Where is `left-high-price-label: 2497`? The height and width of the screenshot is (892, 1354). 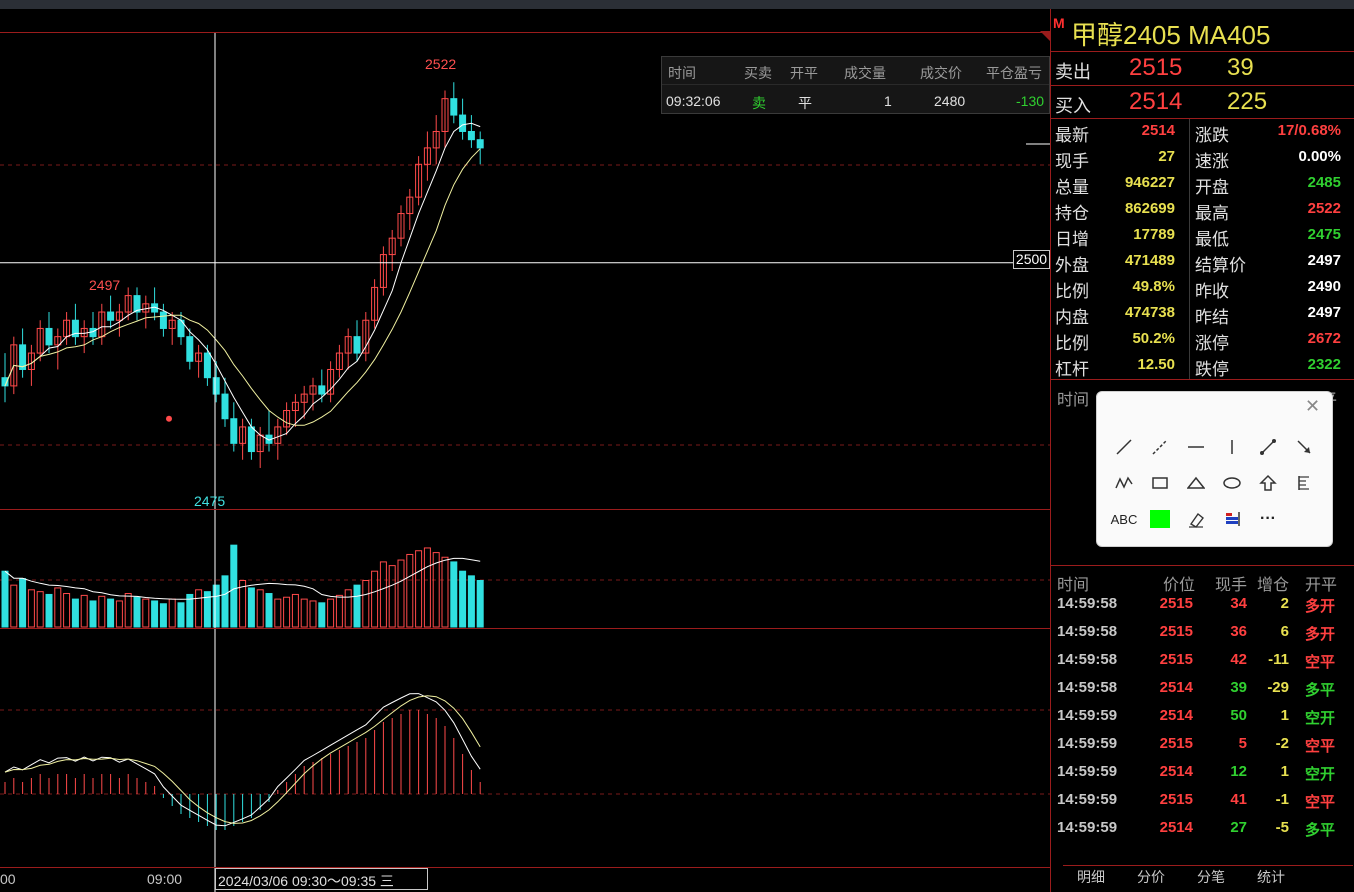 left-high-price-label: 2497 is located at coordinates (105, 285).